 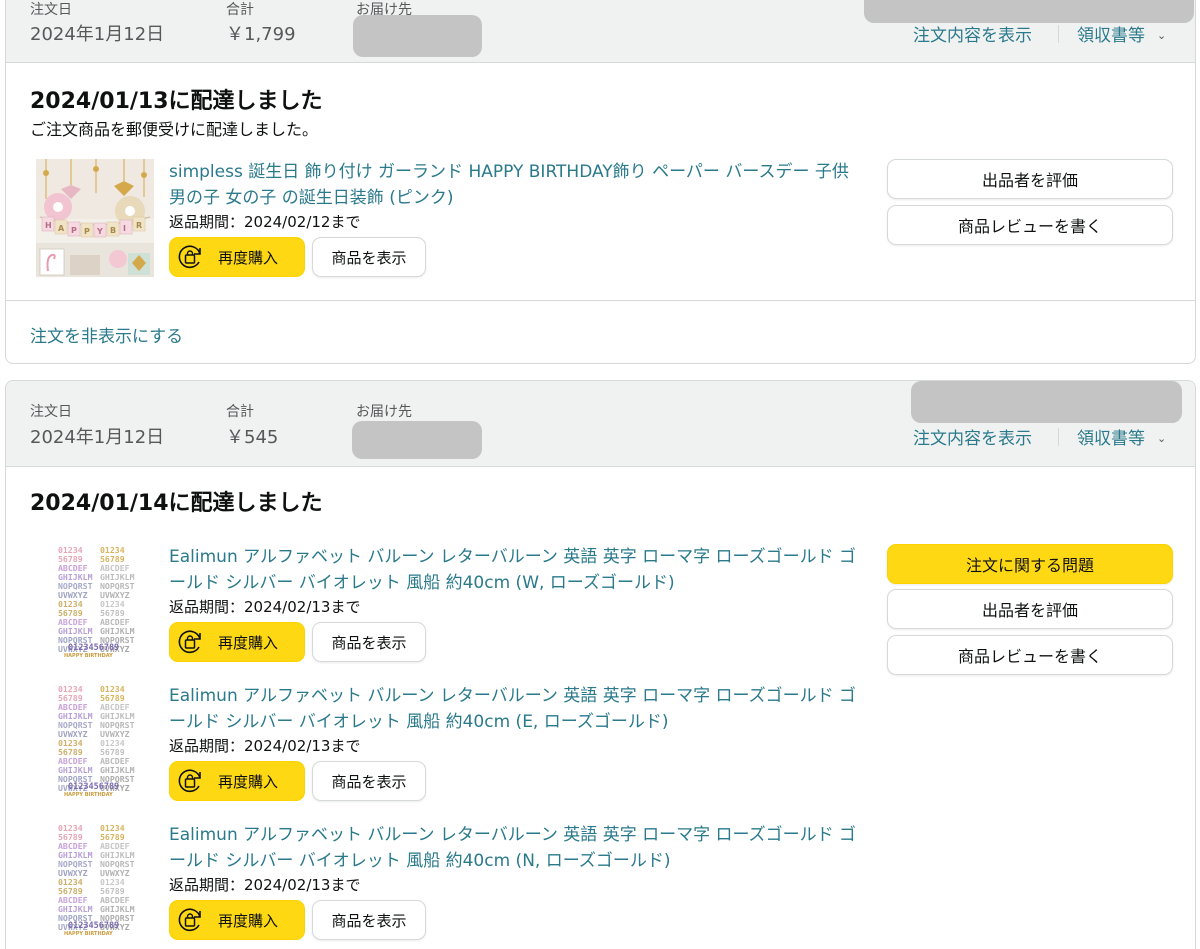 What do you see at coordinates (261, 34) in the screenshot?
I see `order-total: ￥1,799` at bounding box center [261, 34].